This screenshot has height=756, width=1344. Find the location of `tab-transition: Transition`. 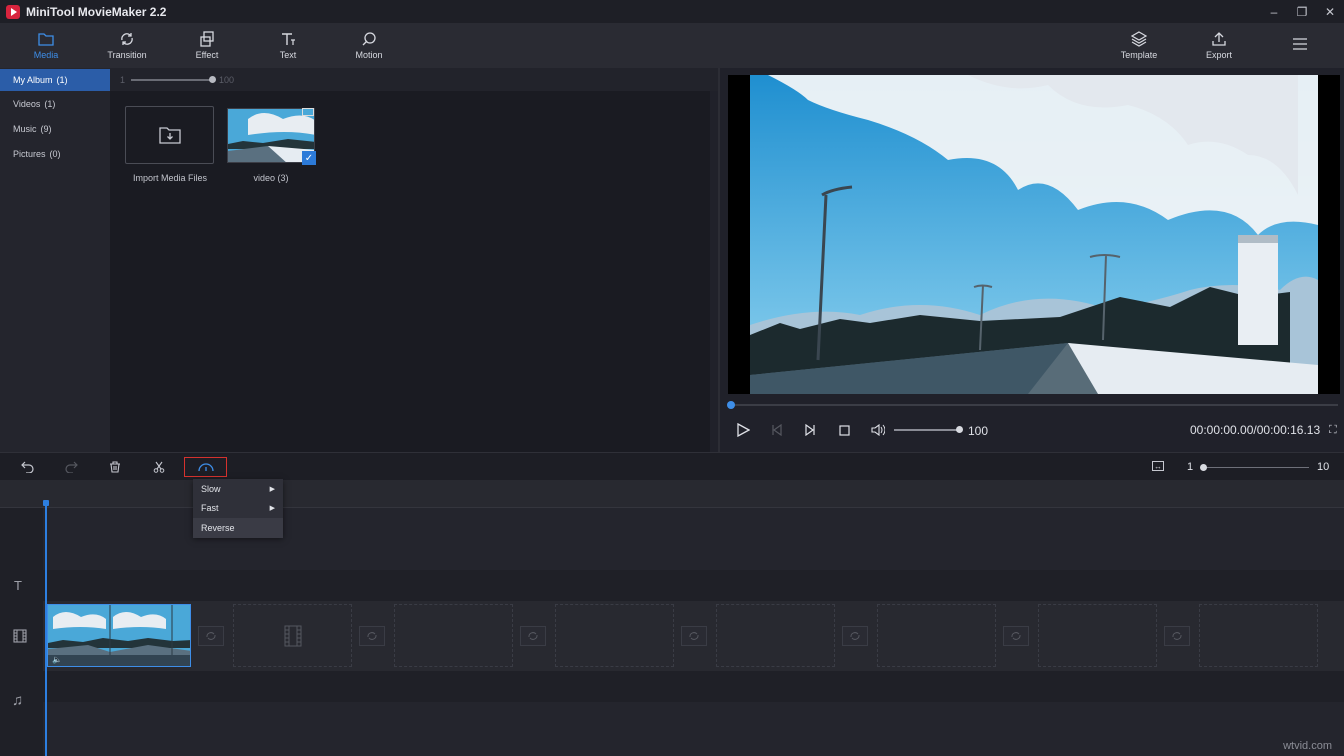

tab-transition: Transition is located at coordinates (127, 45).